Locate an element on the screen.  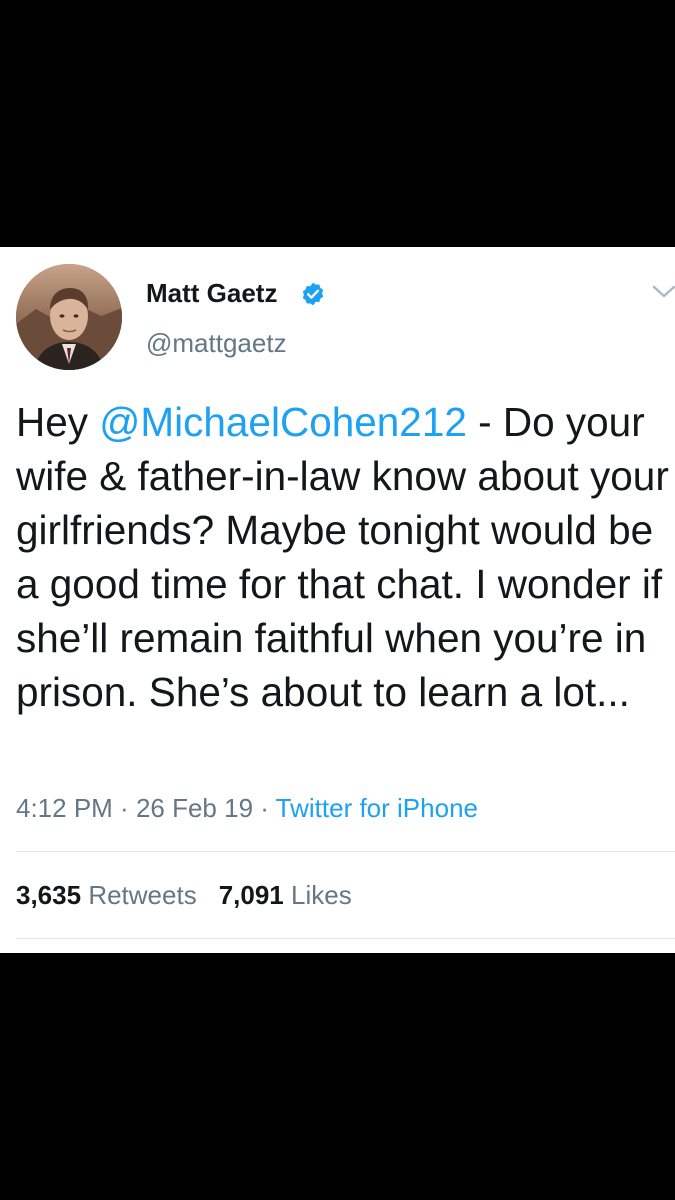
avatar is located at coordinates (69, 317).